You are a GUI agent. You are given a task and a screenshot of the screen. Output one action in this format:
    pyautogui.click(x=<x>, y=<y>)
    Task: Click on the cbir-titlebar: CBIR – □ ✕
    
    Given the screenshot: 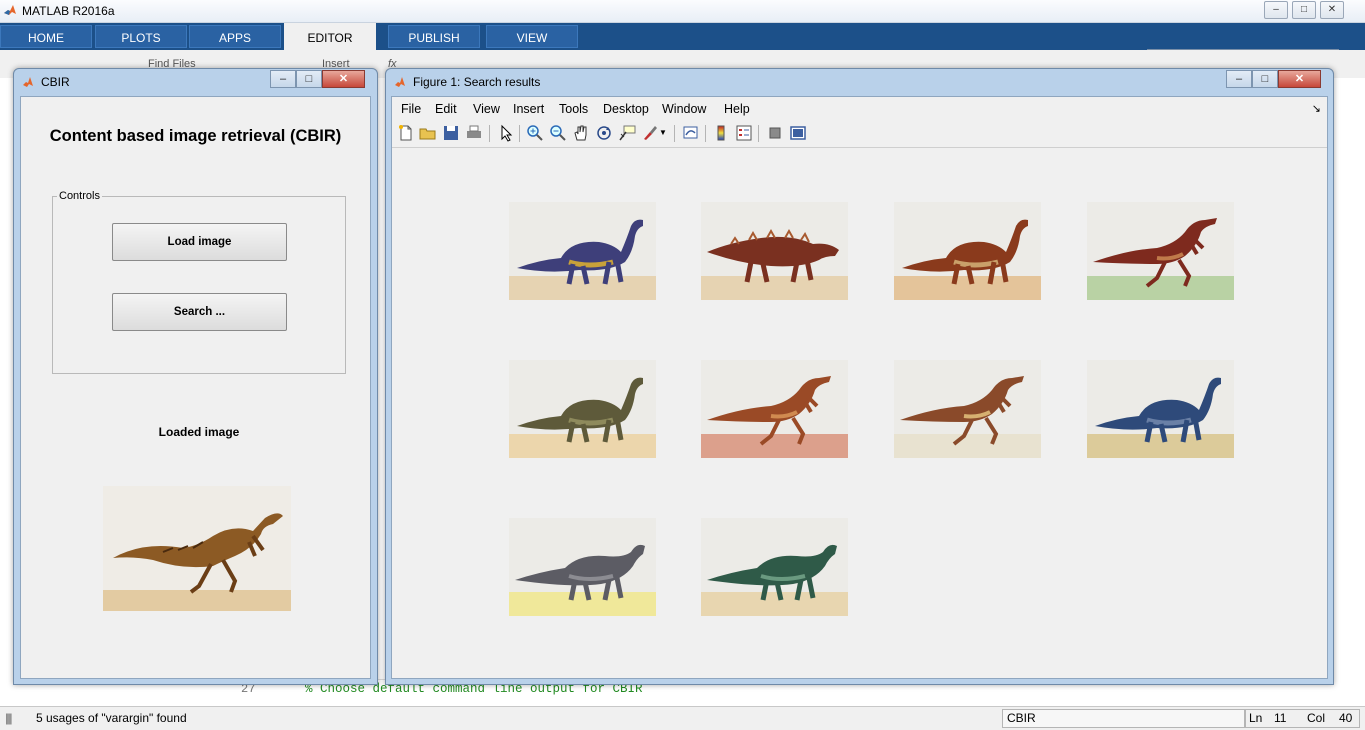 What is the action you would take?
    pyautogui.click(x=195, y=82)
    